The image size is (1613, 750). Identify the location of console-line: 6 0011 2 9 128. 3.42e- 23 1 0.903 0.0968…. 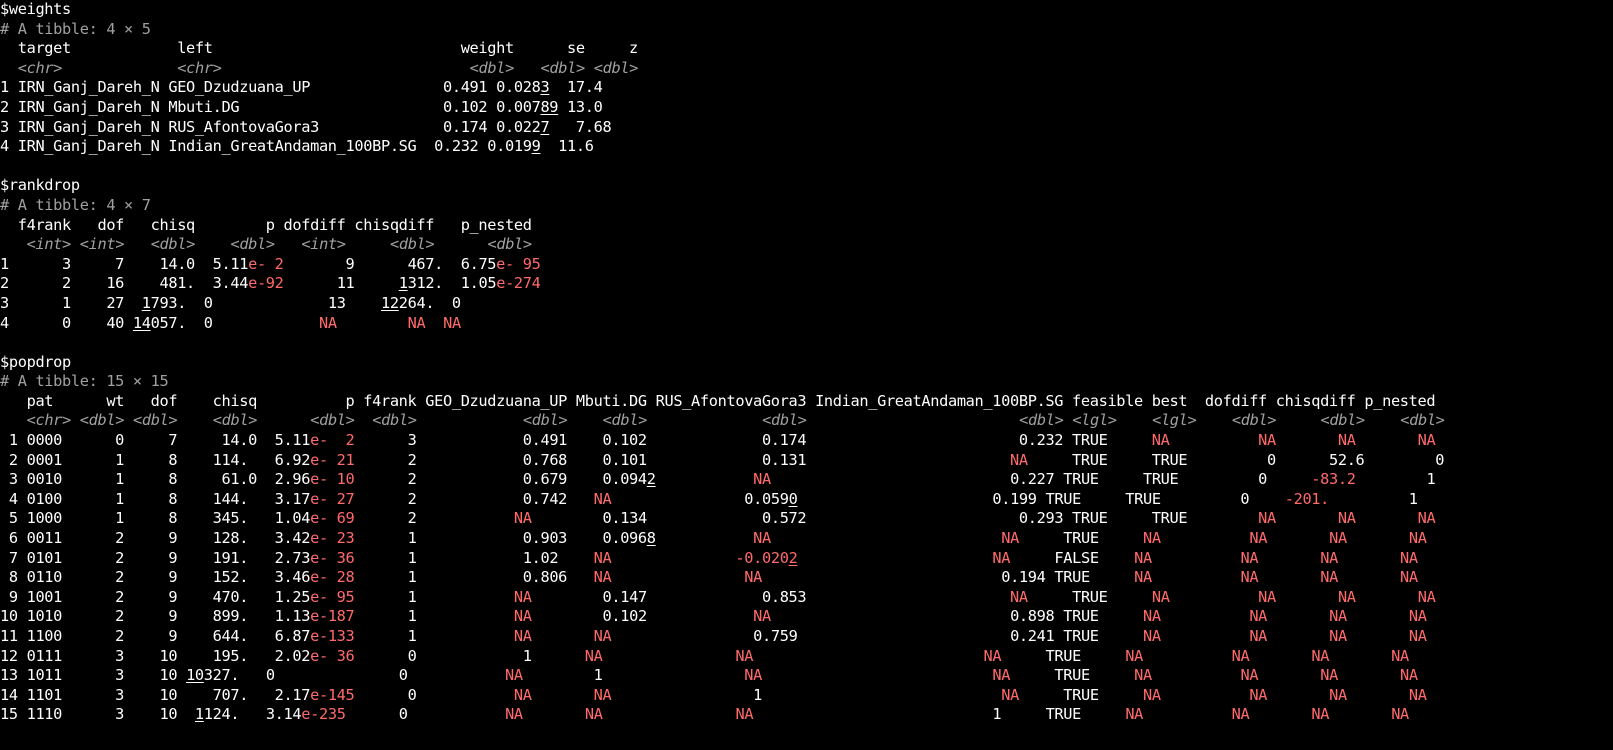
(806, 539).